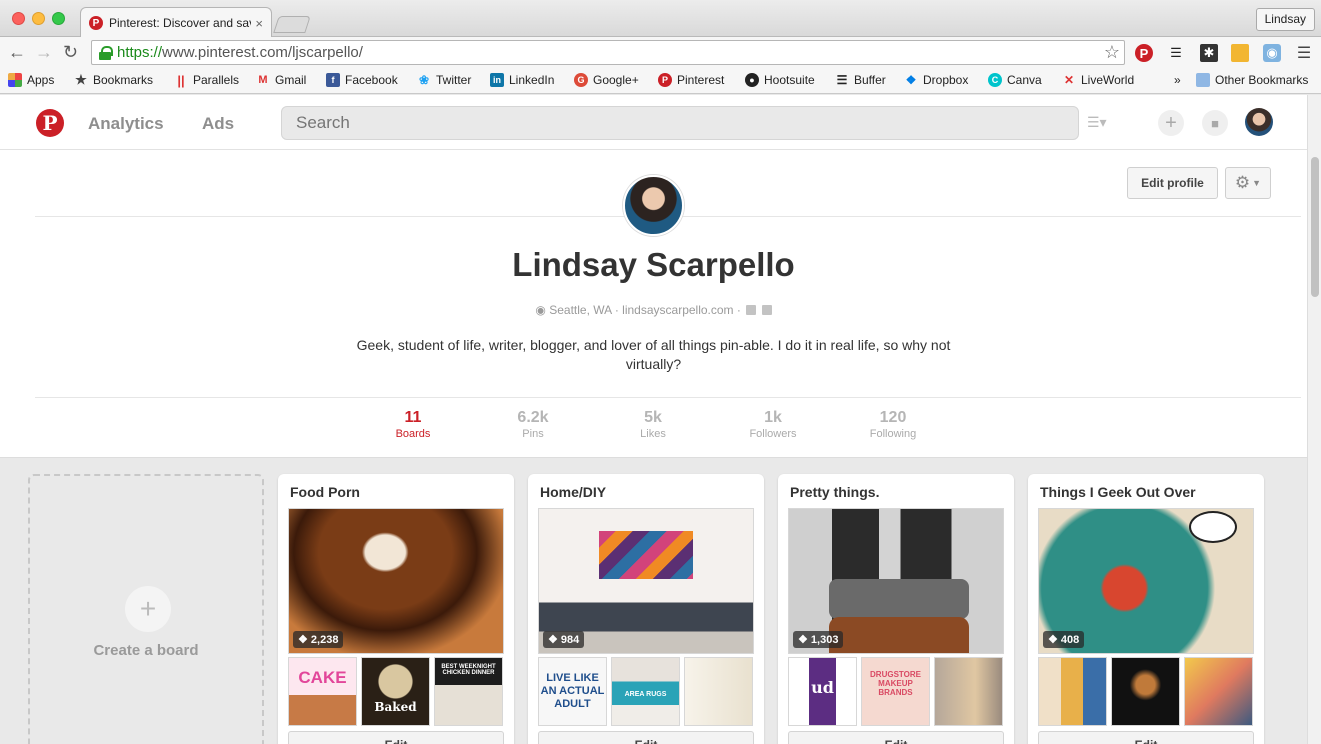 The image size is (1321, 744). What do you see at coordinates (96, 23) in the screenshot?
I see `pinterest-favicon-icon: P` at bounding box center [96, 23].